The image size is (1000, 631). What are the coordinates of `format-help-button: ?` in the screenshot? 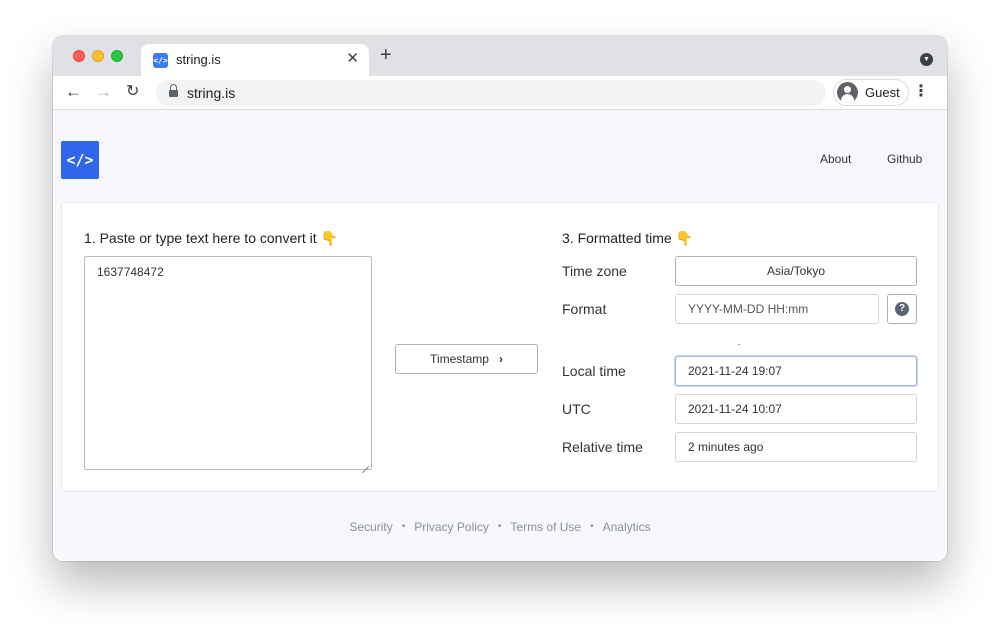 It's located at (902, 309).